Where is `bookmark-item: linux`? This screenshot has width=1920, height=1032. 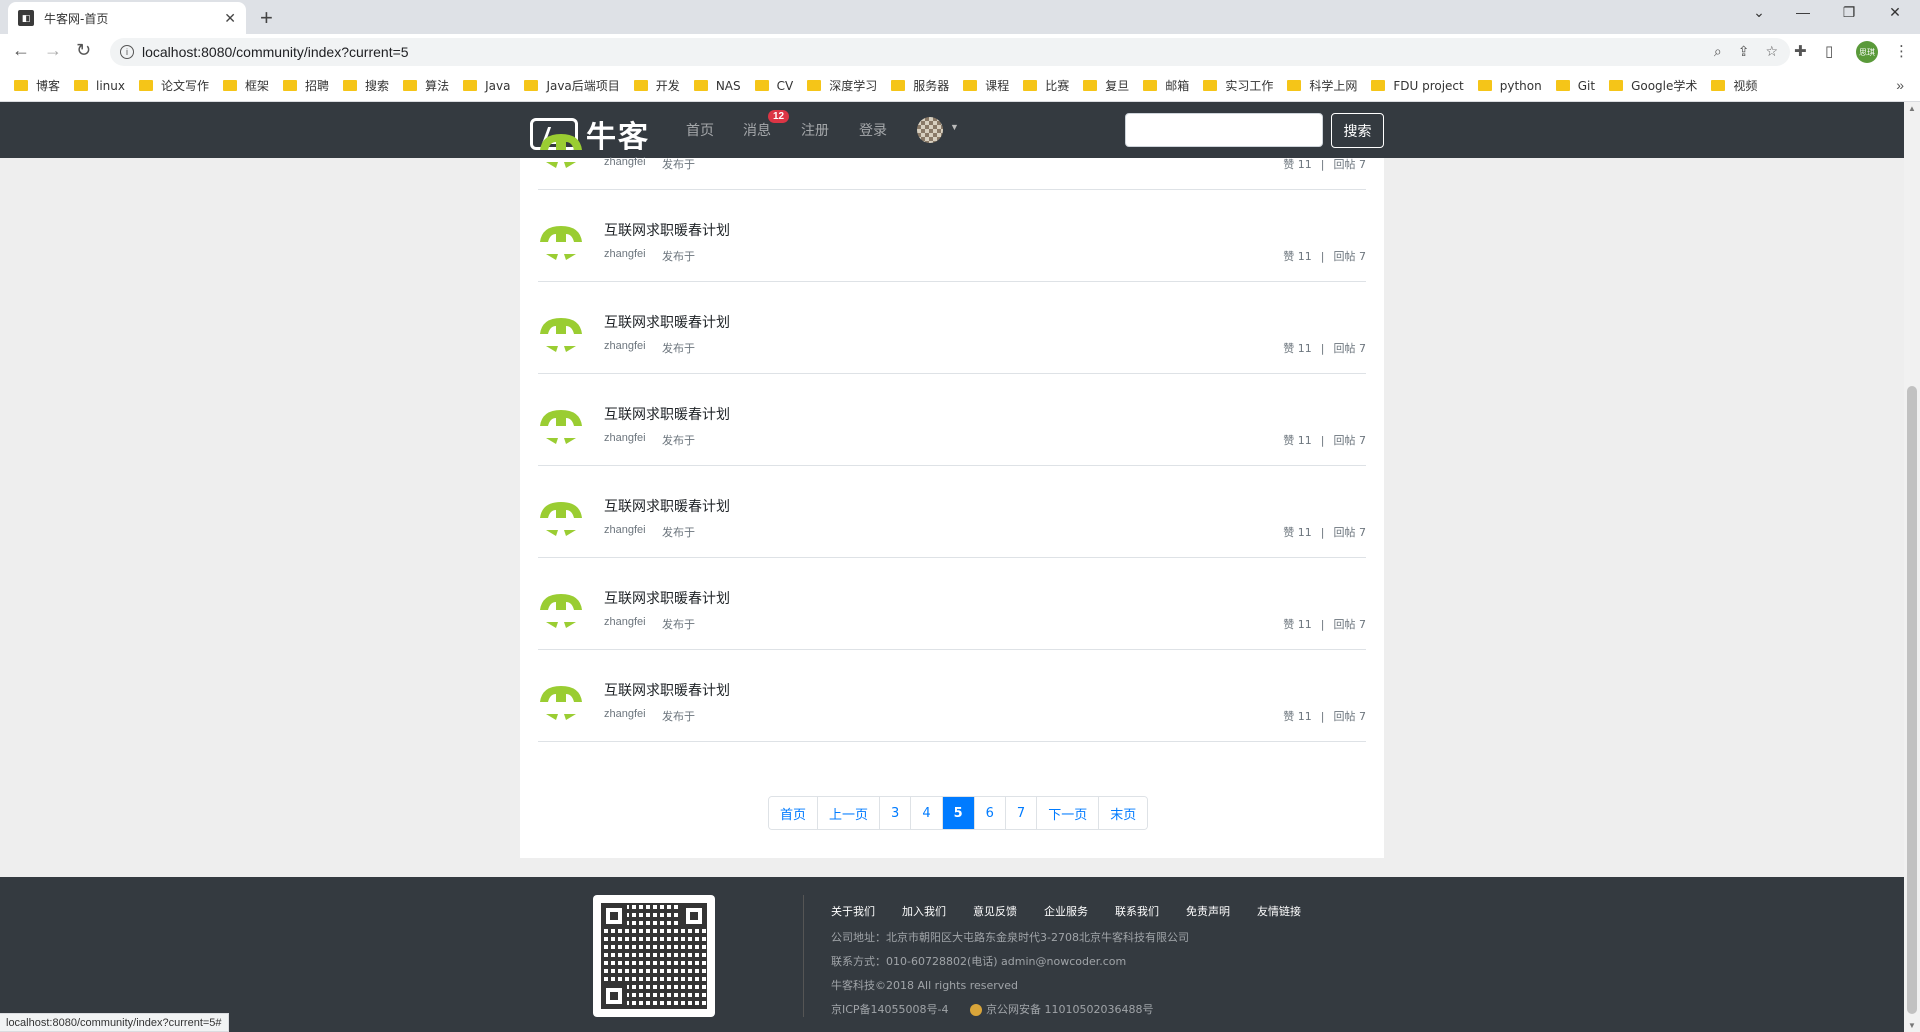 bookmark-item: linux is located at coordinates (99, 86).